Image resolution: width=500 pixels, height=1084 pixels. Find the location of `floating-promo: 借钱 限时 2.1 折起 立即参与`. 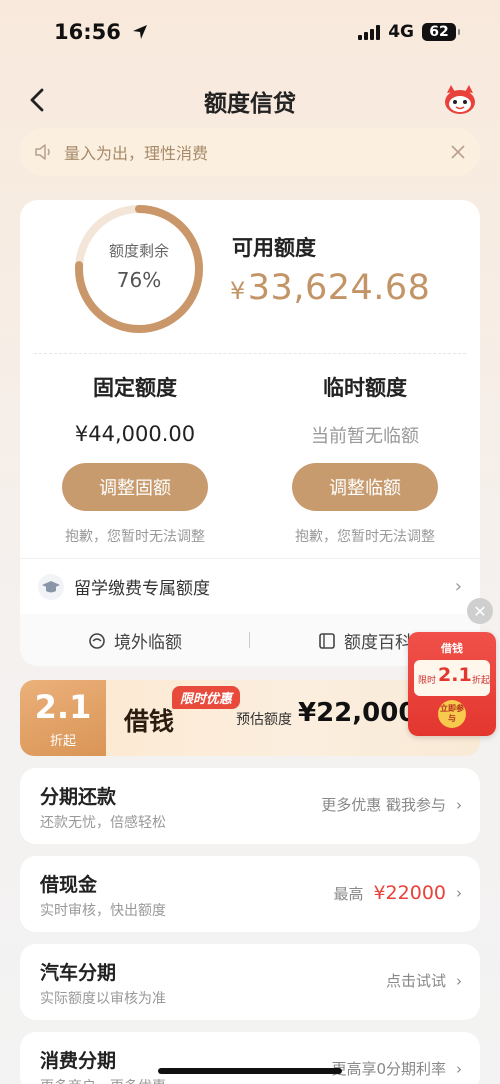

floating-promo: 借钱 限时 2.1 折起 立即参与 is located at coordinates (452, 684).